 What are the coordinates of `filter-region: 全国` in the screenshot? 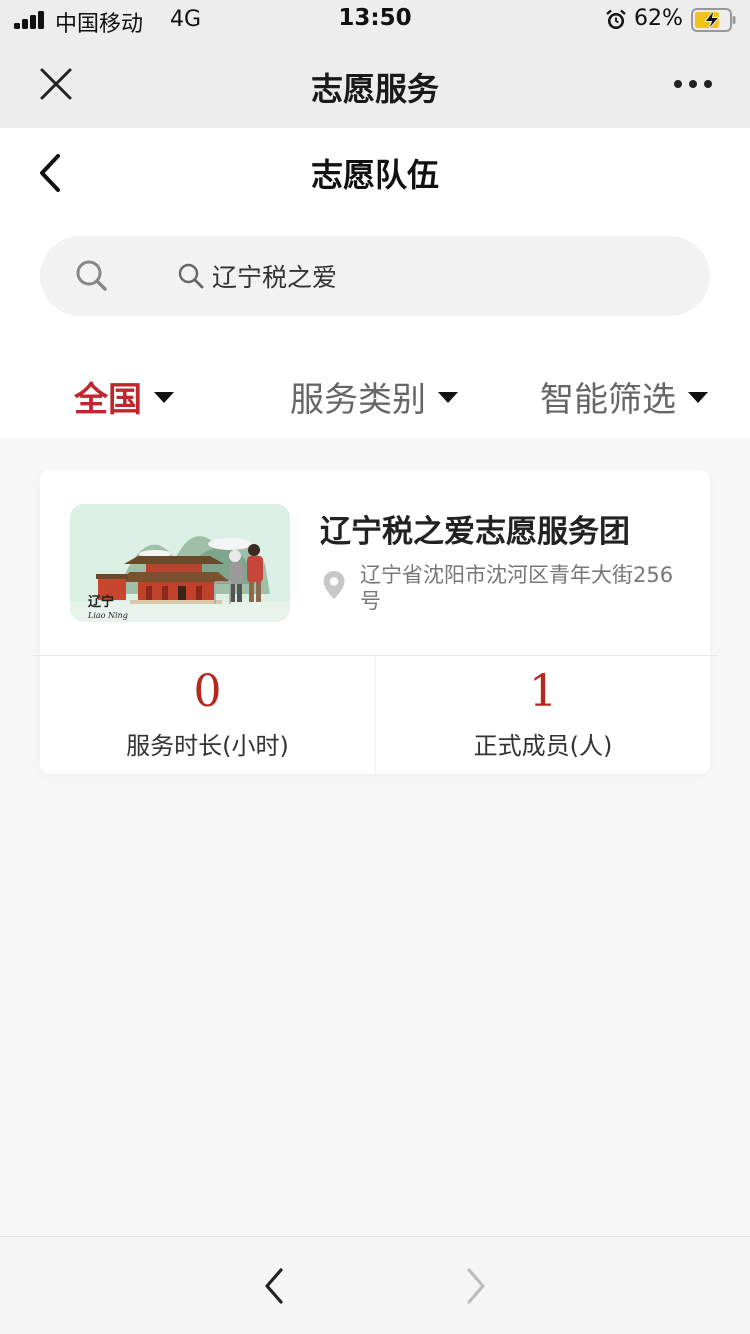 It's located at (124, 396).